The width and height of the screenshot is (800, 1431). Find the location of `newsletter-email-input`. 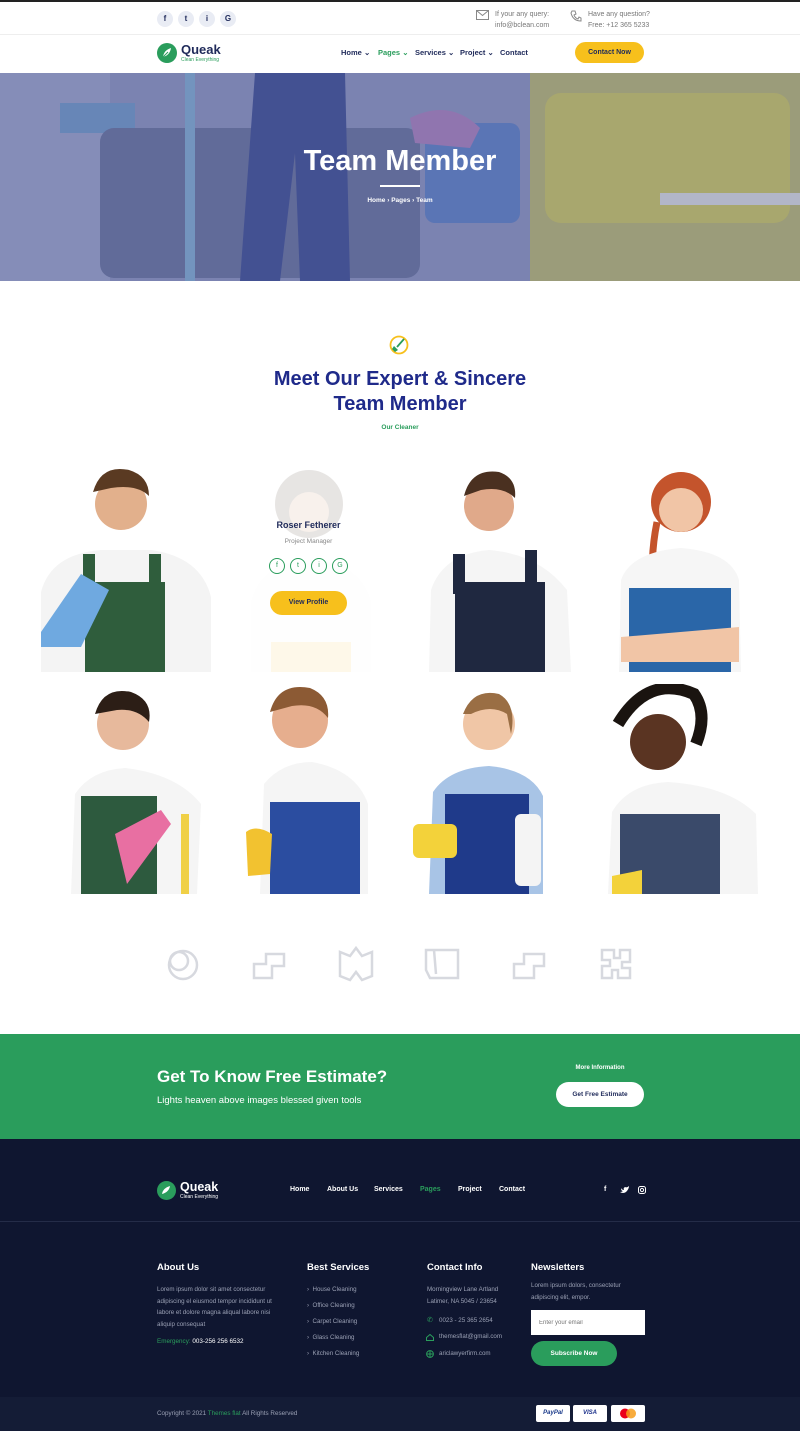

newsletter-email-input is located at coordinates (588, 1322).